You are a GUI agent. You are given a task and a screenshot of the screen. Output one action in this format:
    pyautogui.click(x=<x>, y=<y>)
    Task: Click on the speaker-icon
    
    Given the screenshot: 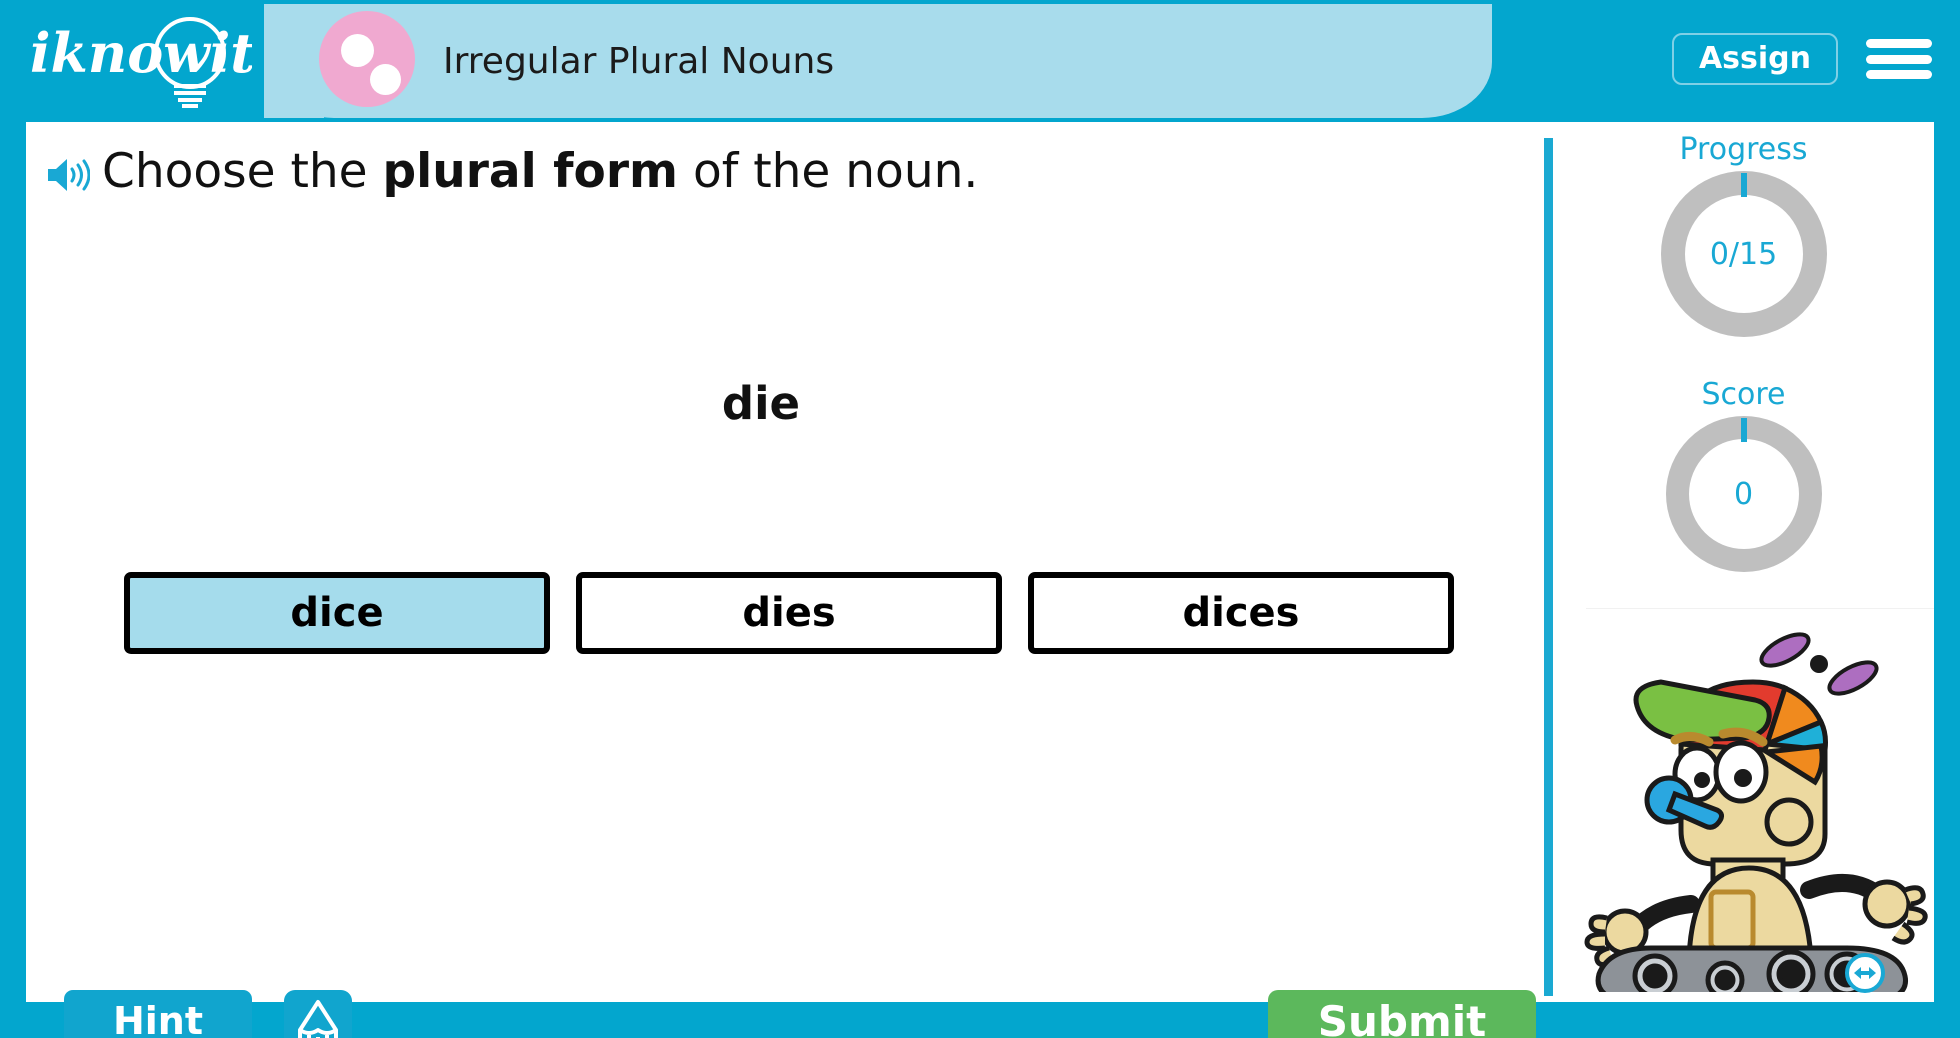 What is the action you would take?
    pyautogui.click(x=68, y=175)
    